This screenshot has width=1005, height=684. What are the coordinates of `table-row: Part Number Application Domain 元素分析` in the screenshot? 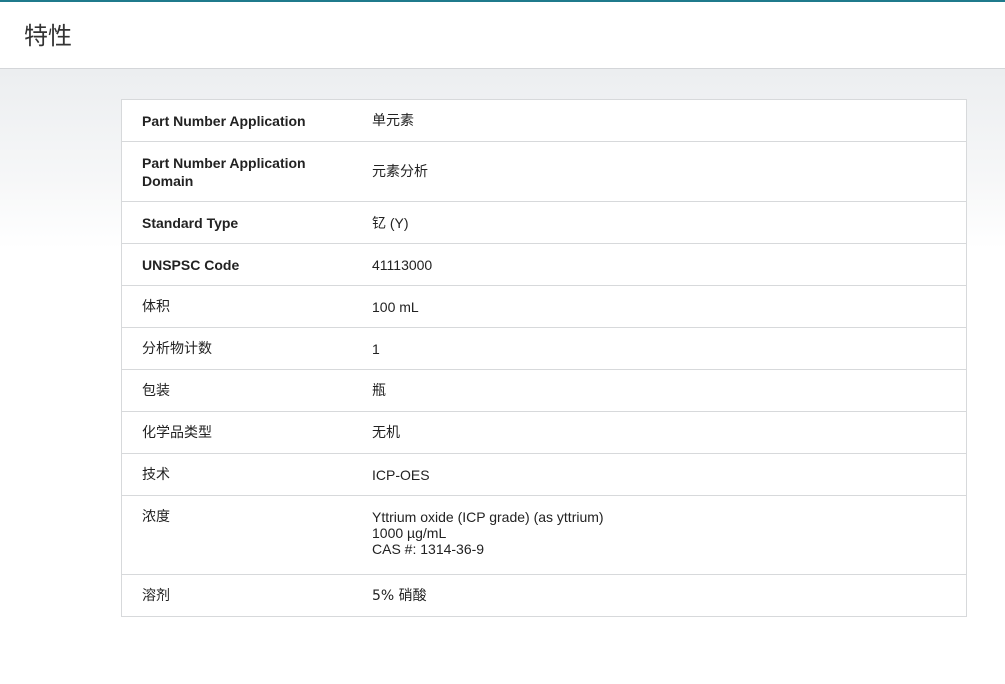 It's located at (544, 171).